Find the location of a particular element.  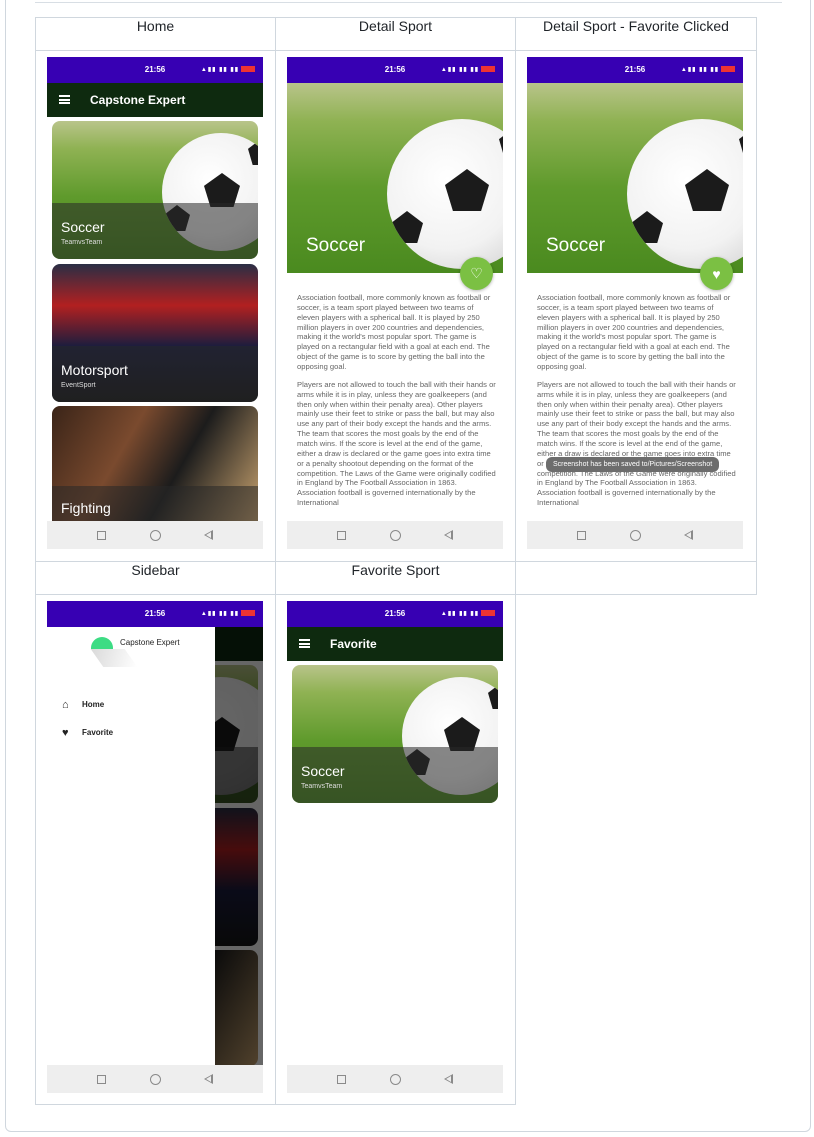

heart-icon: ♥ is located at coordinates (65, 733).